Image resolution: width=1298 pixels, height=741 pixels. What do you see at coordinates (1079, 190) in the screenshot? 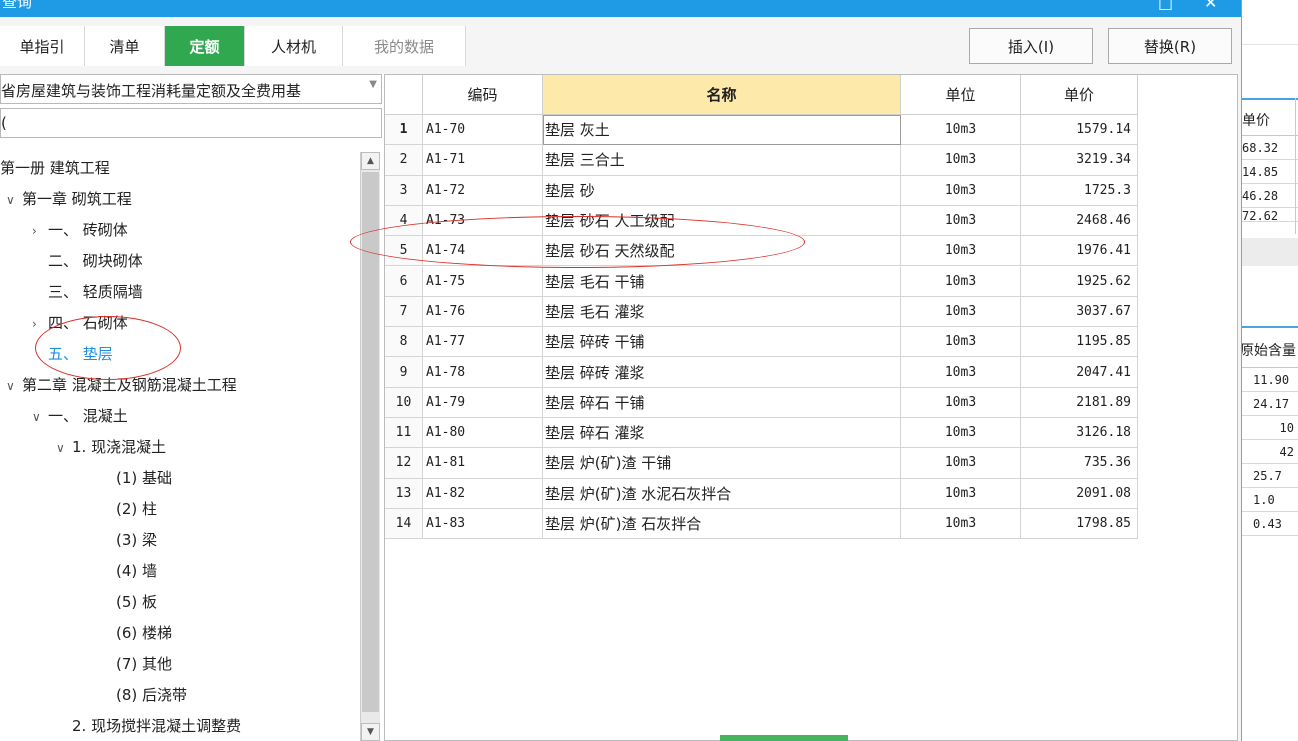
I see `grid-cell-price: 1725.3` at bounding box center [1079, 190].